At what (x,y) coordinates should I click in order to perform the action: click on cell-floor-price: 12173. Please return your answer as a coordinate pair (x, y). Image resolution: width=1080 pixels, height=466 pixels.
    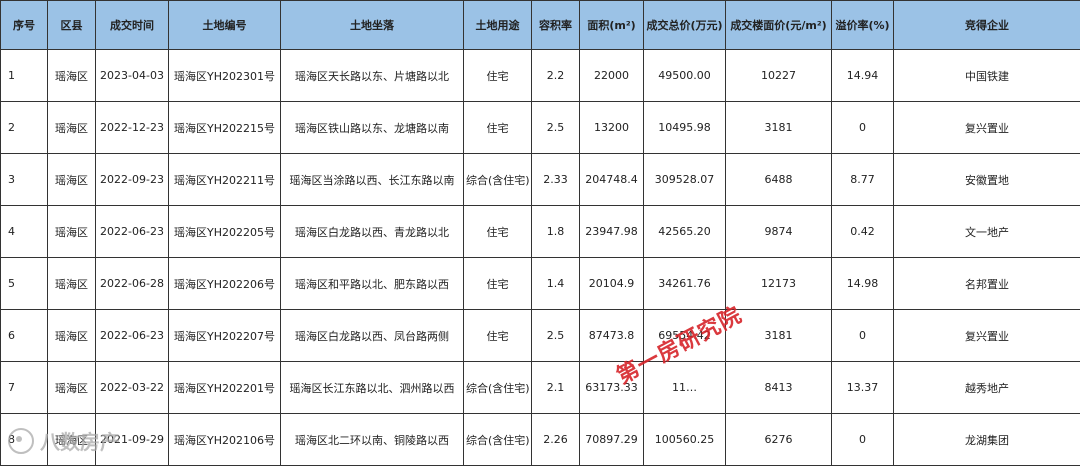
    Looking at the image, I should click on (779, 284).